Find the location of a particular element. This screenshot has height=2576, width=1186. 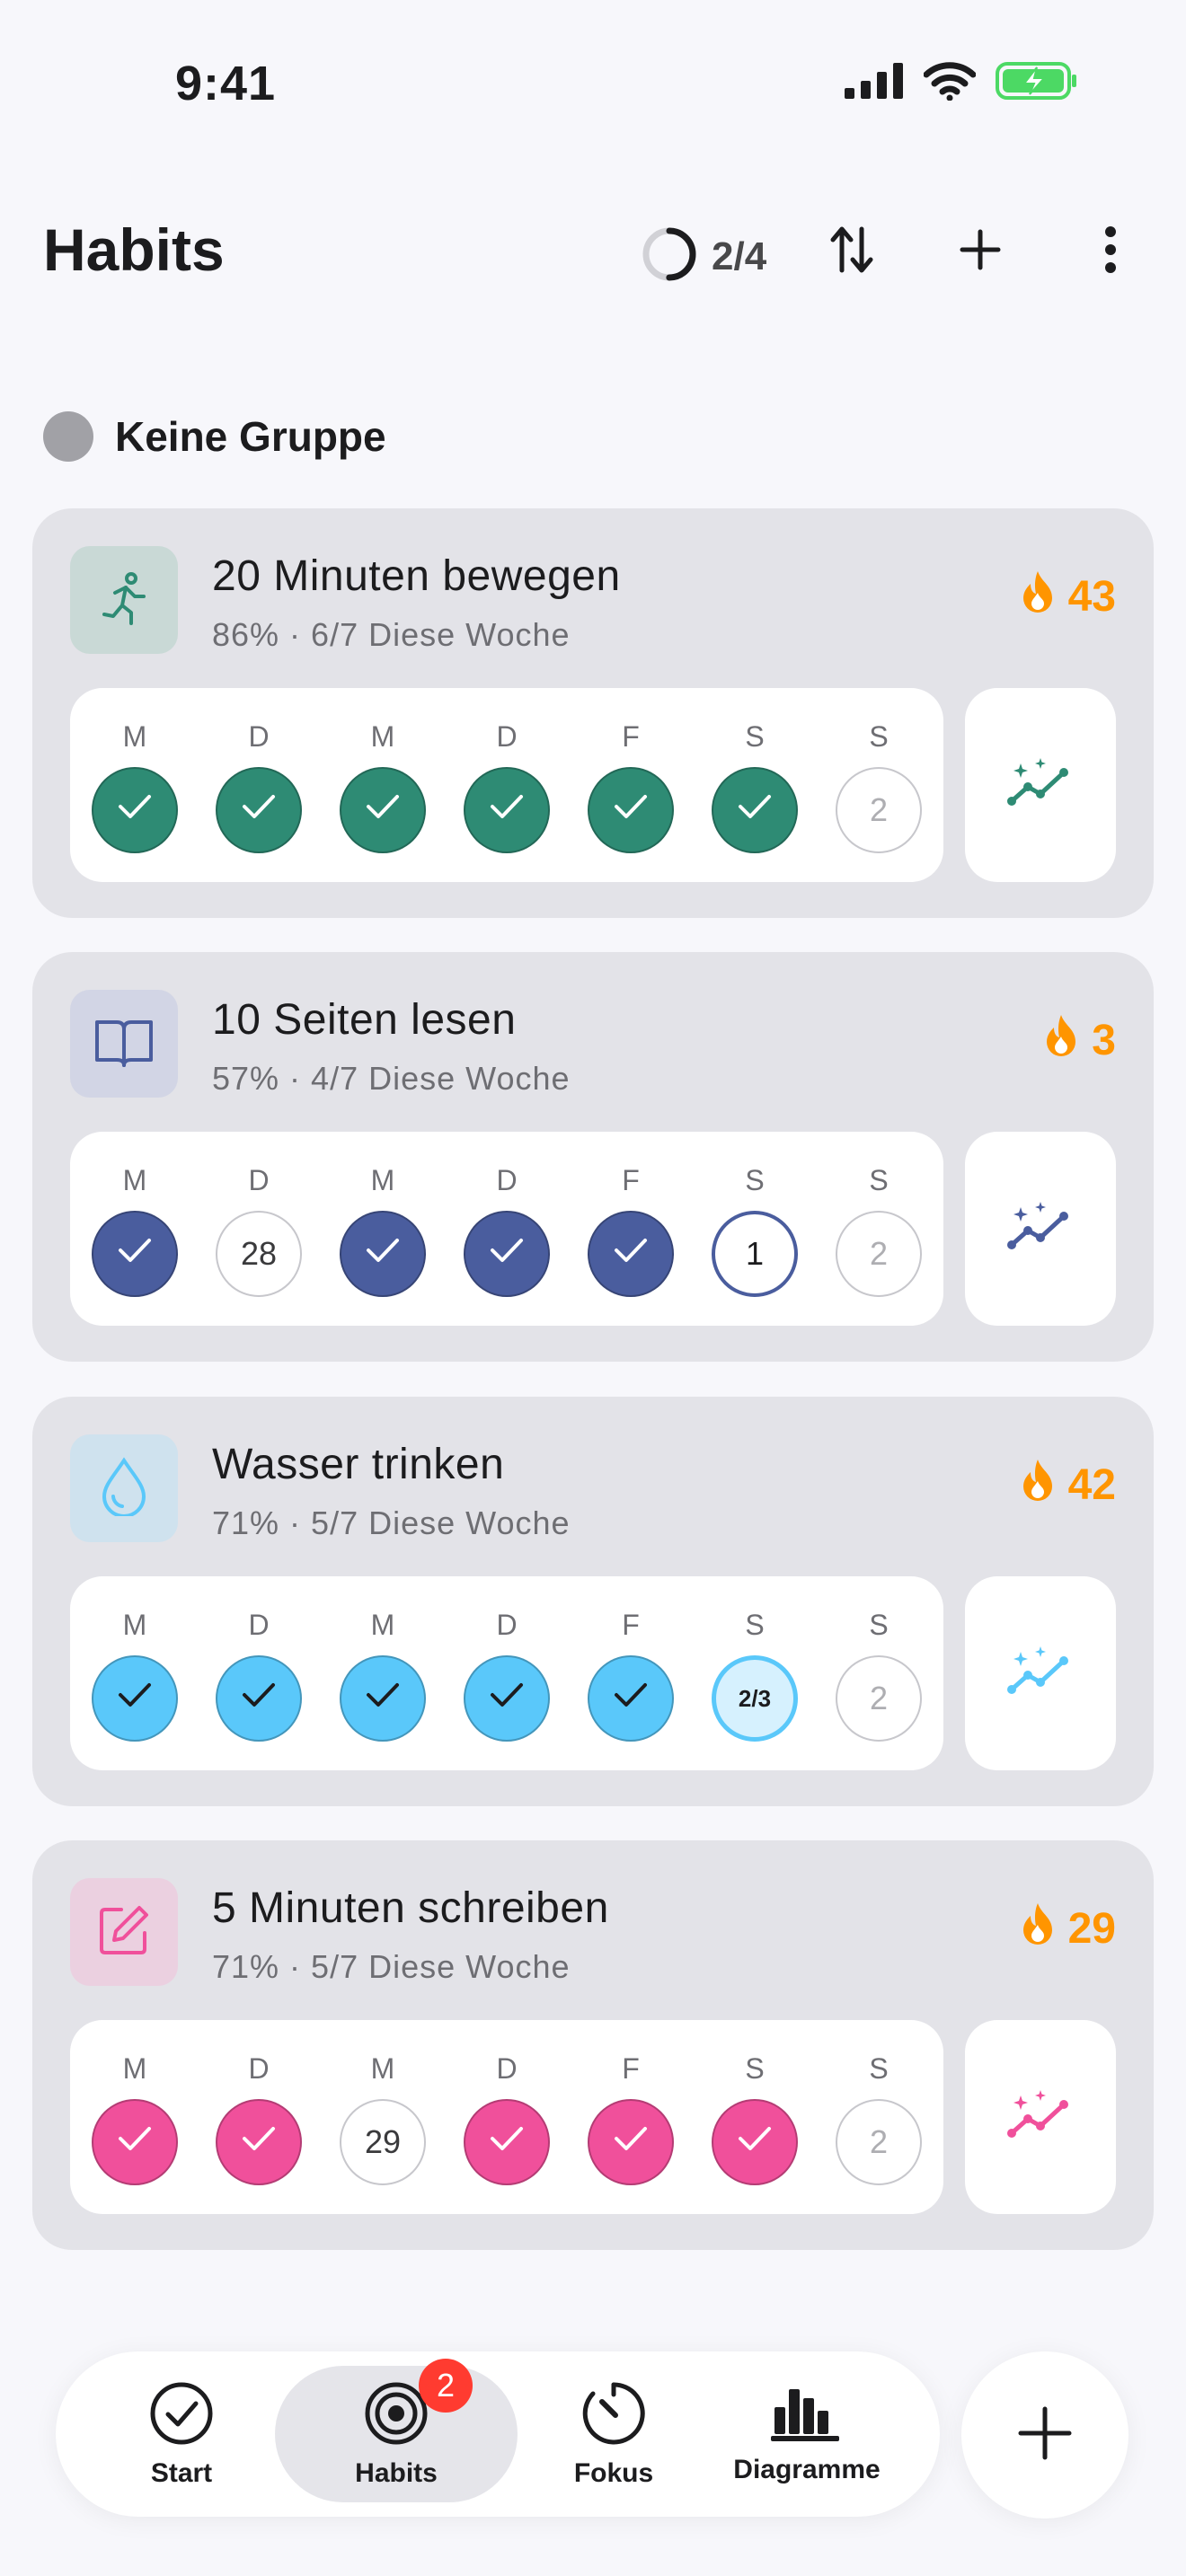

day-check-toggle: 2/3 is located at coordinates (755, 1698).